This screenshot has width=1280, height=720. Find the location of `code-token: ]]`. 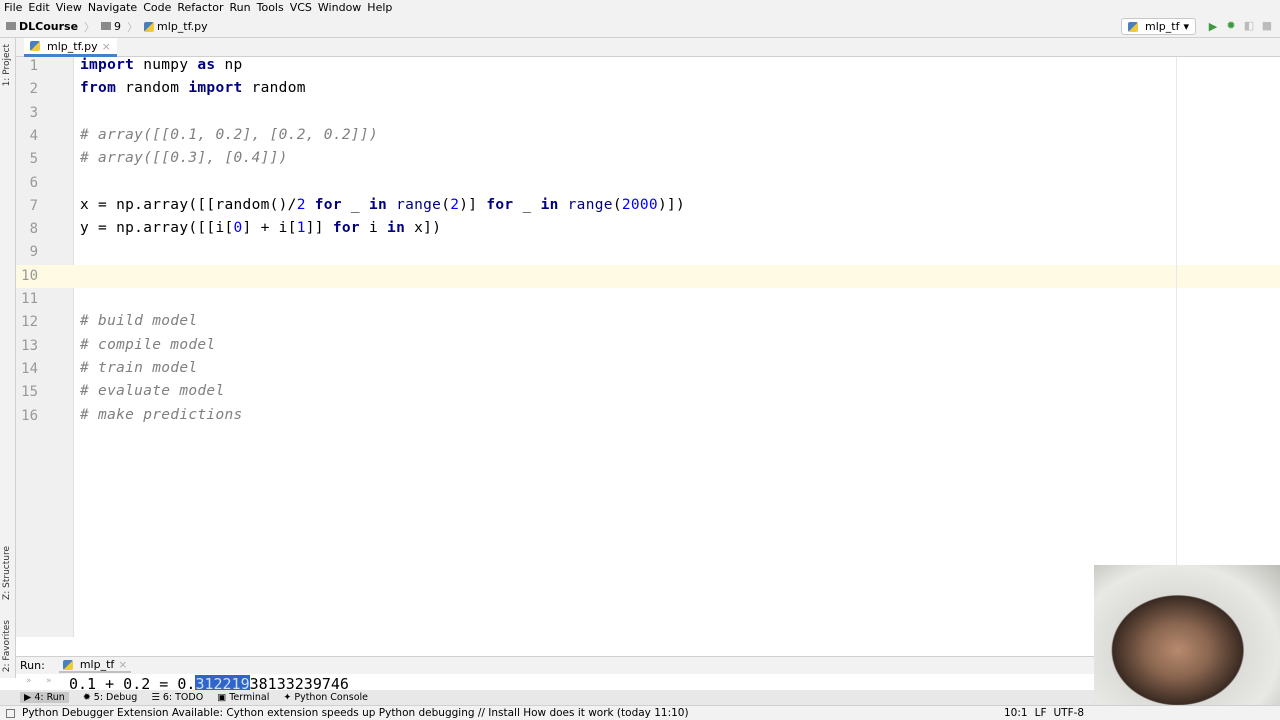

code-token: ]] is located at coordinates (319, 228).